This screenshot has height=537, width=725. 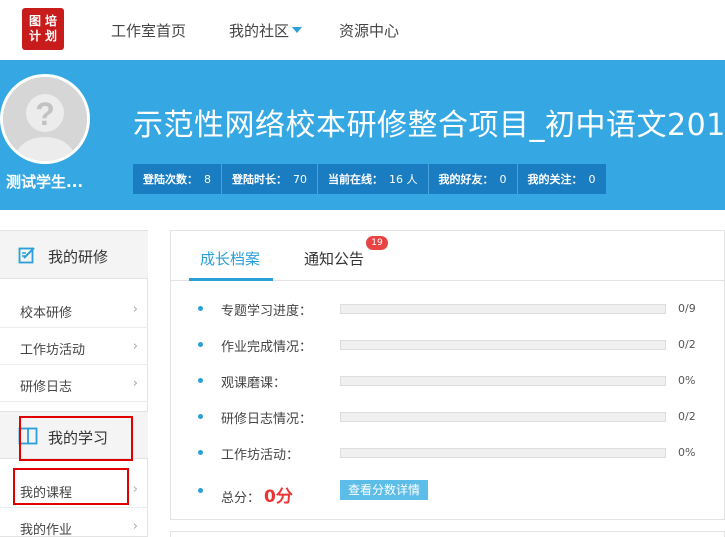 I want to click on stat-following: 我的关注： 0, so click(x=561, y=179).